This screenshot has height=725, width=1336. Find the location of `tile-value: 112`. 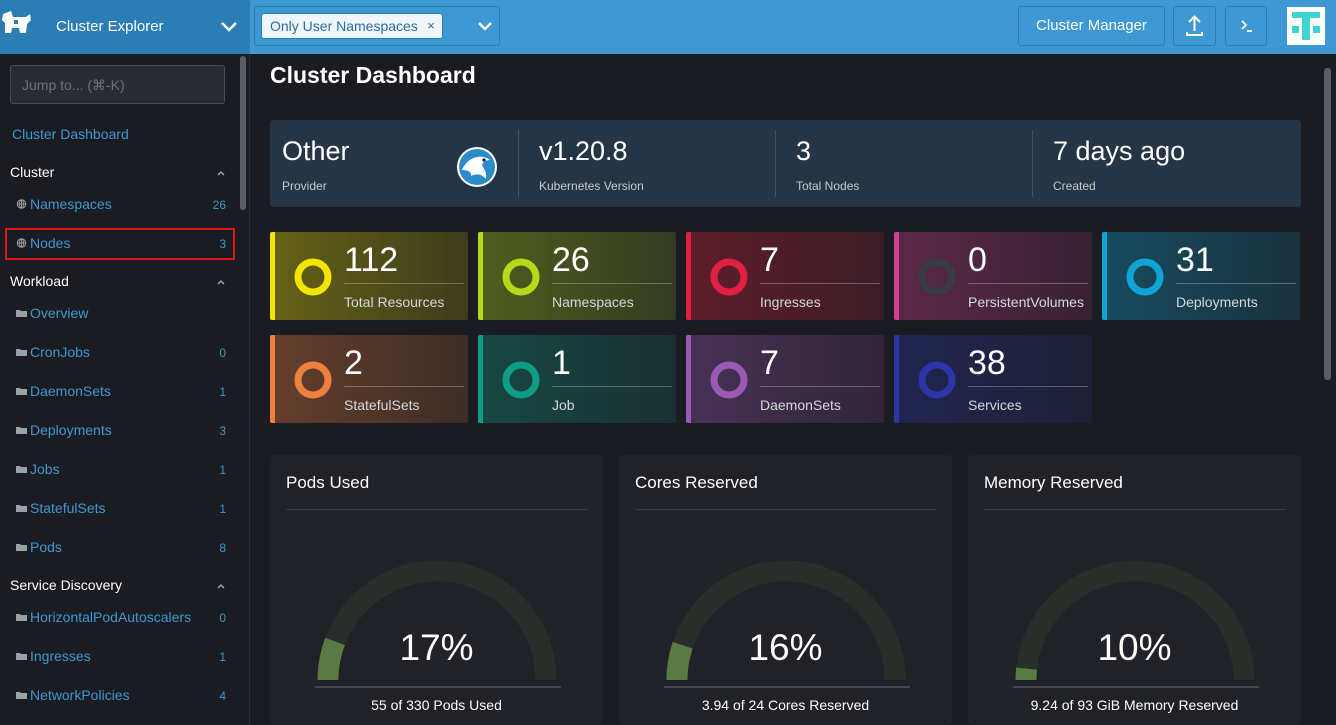

tile-value: 112 is located at coordinates (371, 260).